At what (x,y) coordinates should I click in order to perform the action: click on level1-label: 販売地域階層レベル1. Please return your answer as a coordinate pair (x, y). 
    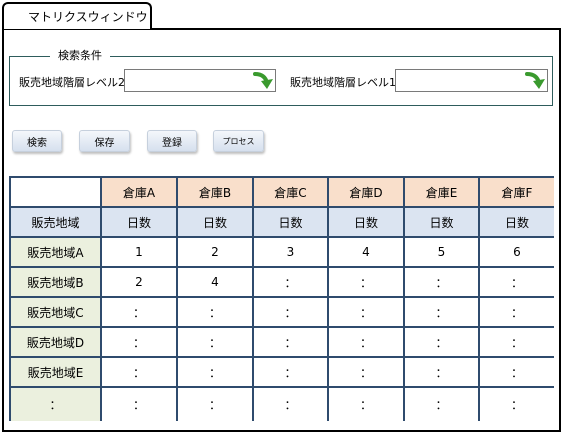
    Looking at the image, I should click on (343, 82).